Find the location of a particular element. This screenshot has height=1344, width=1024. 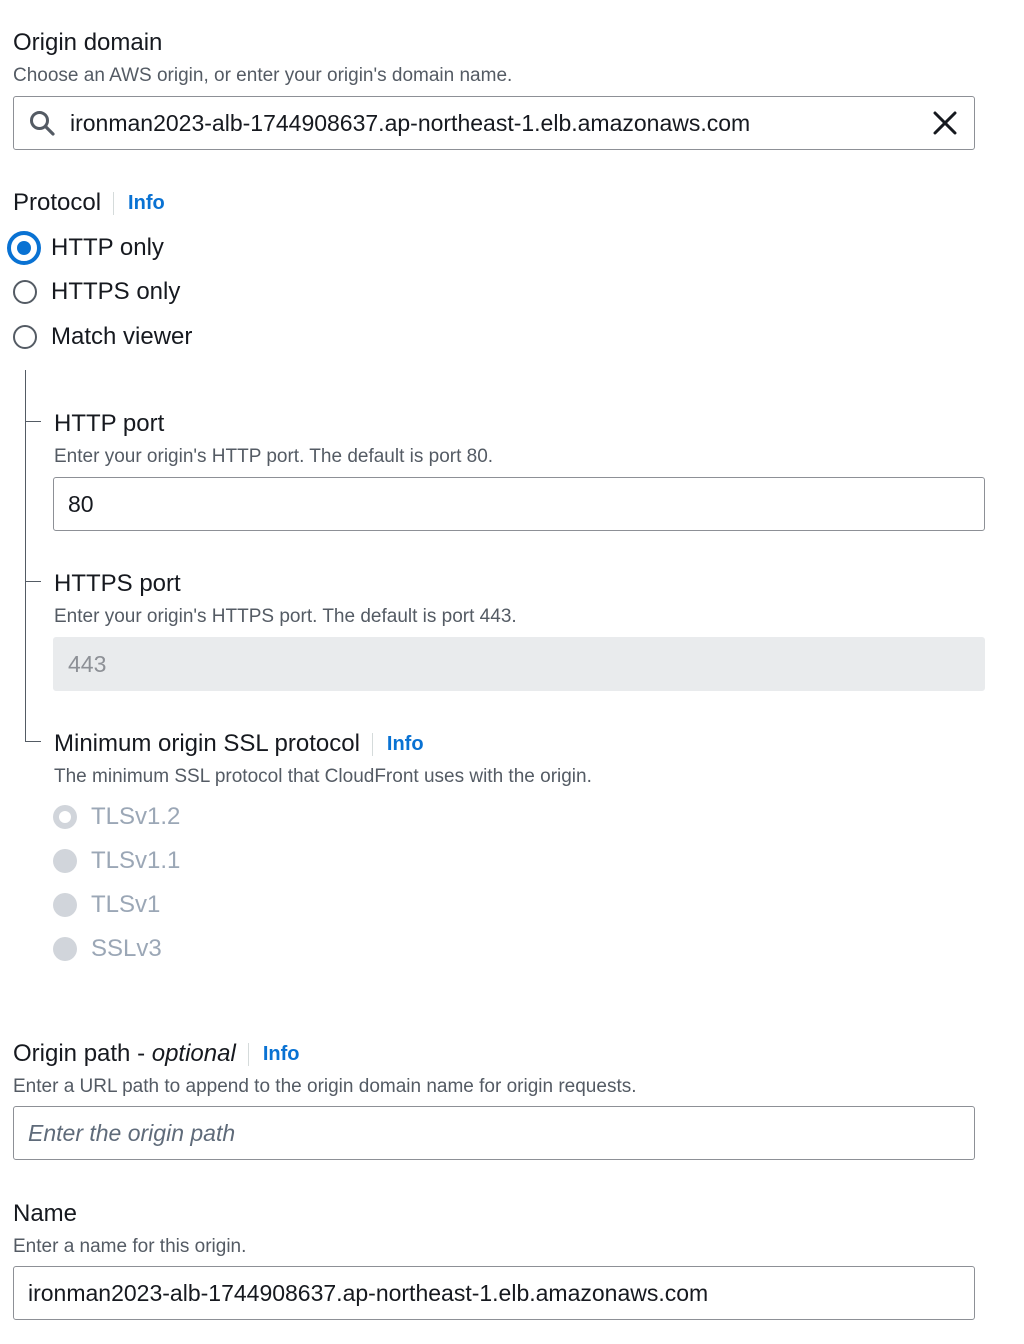

protocol-label: Protocol is located at coordinates (57, 202).